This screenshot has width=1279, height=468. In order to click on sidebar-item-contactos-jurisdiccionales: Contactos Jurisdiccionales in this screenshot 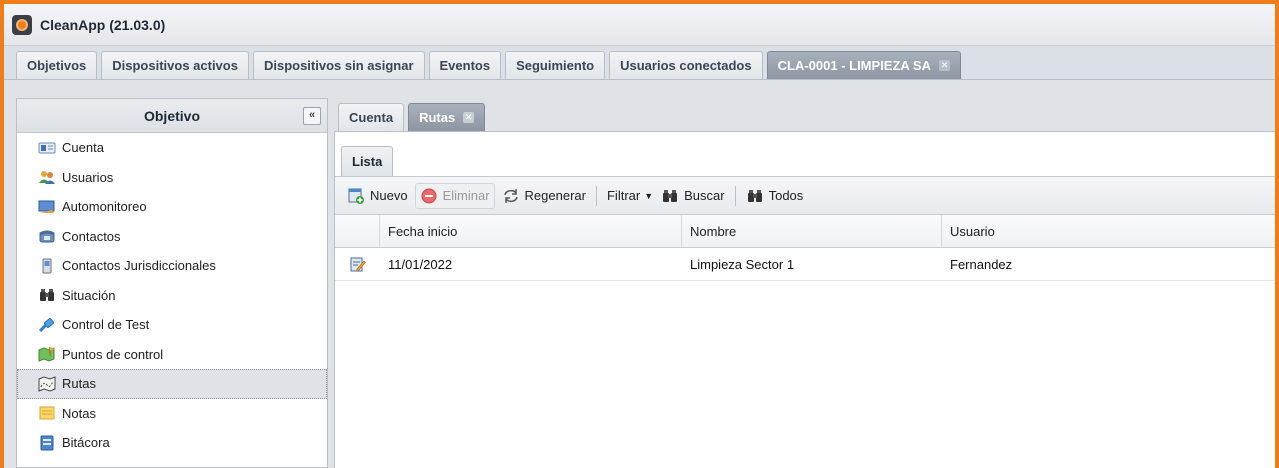, I will do `click(172, 266)`.